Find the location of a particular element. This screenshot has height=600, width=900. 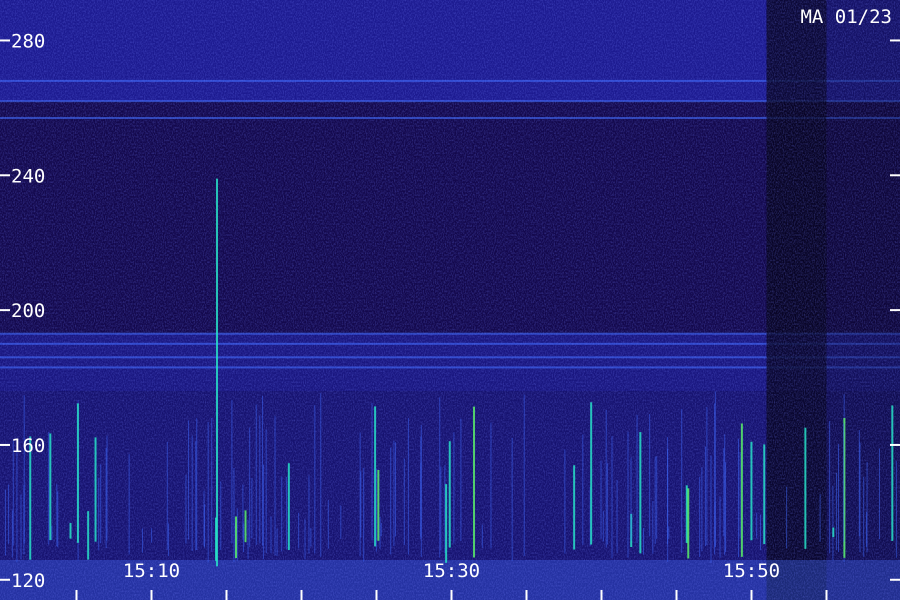

x-tick-label: 15:10 is located at coordinates (151, 571).